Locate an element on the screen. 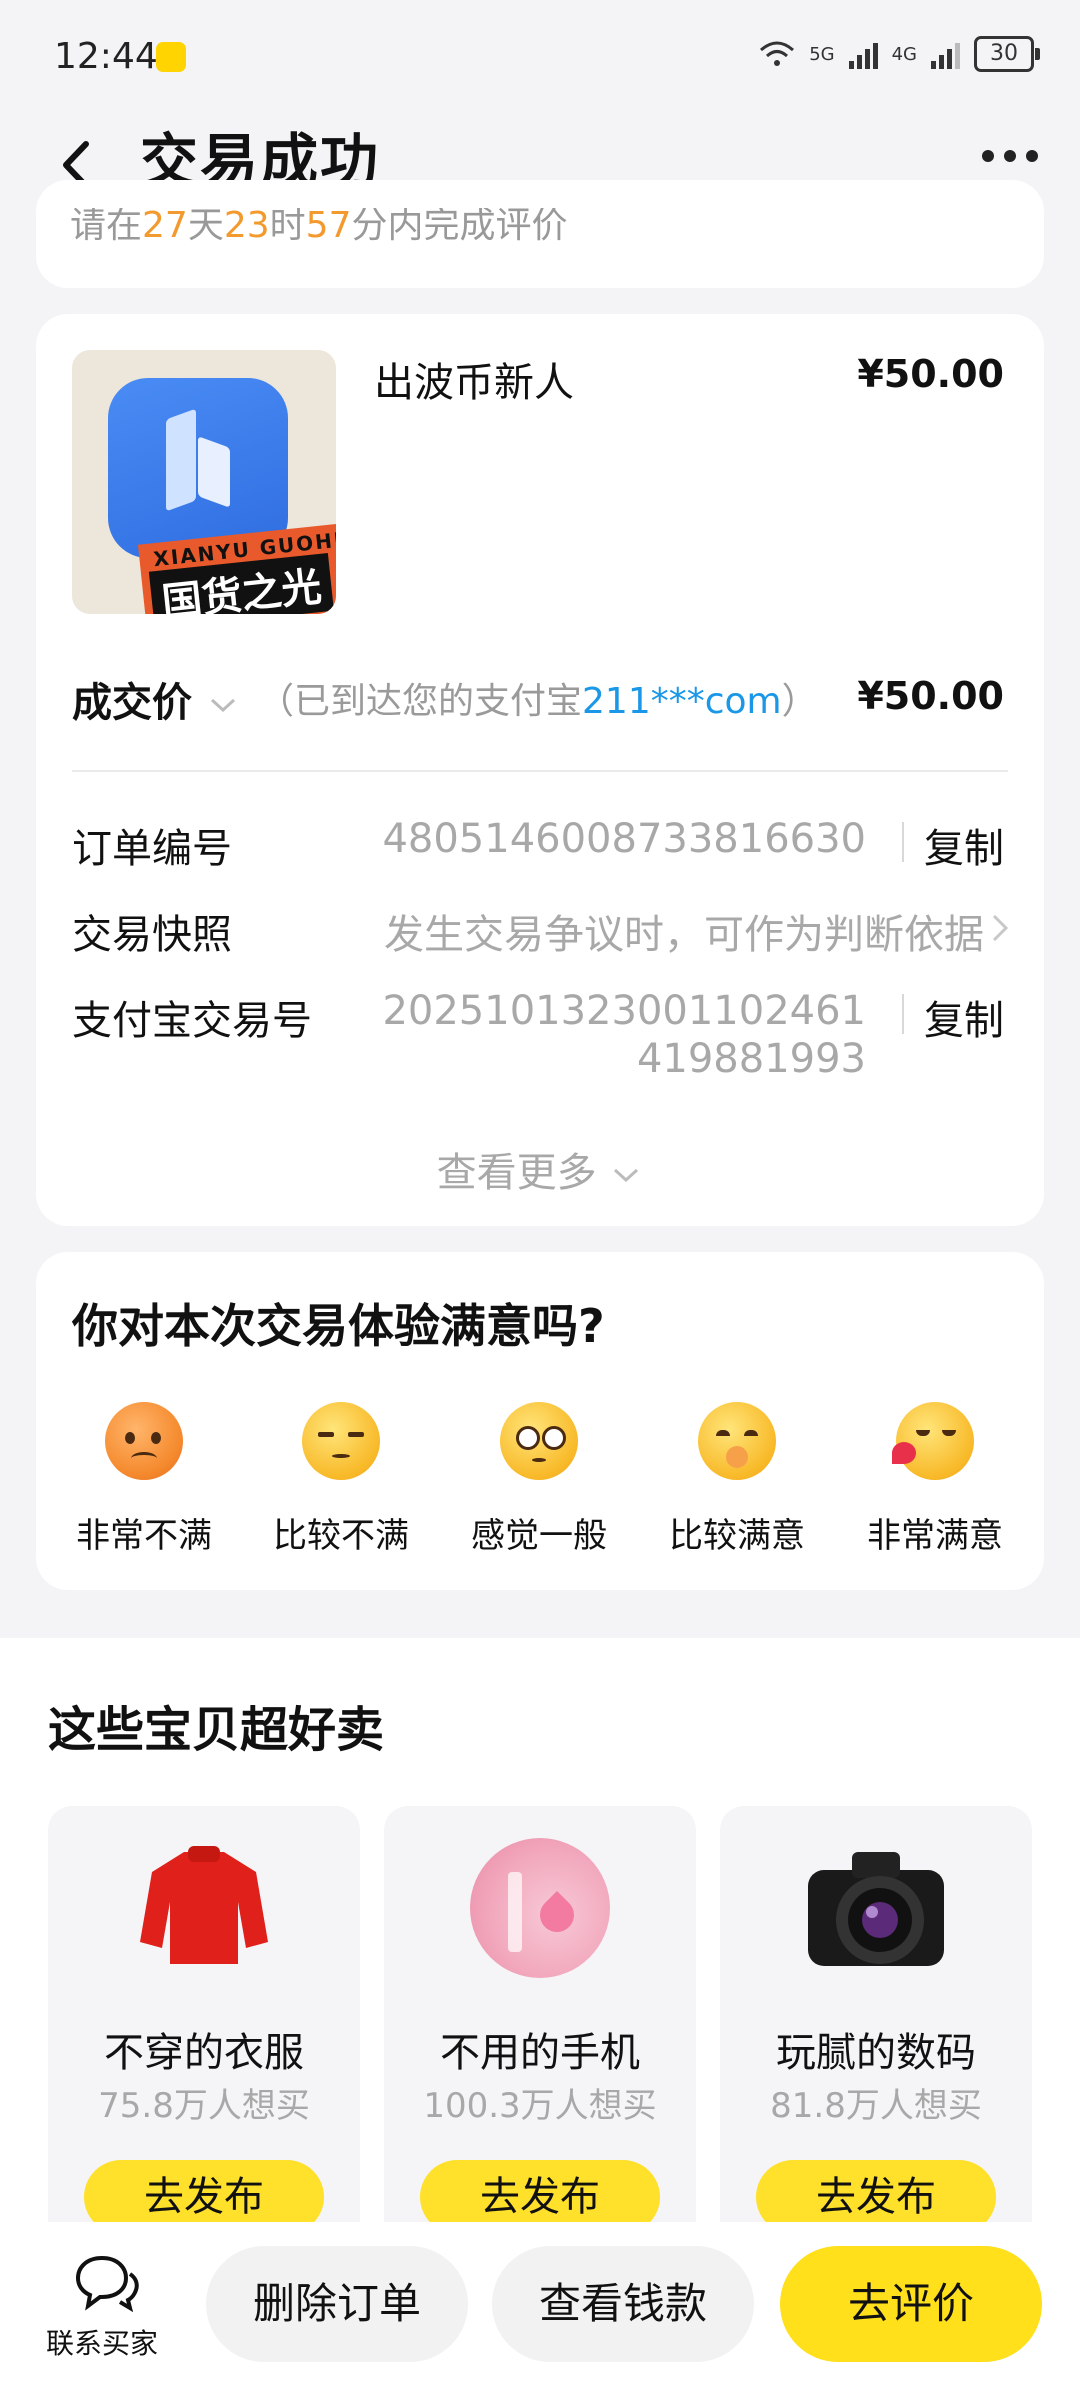 This screenshot has width=1080, height=2388. product-name: 出波币新人 is located at coordinates (474, 379).